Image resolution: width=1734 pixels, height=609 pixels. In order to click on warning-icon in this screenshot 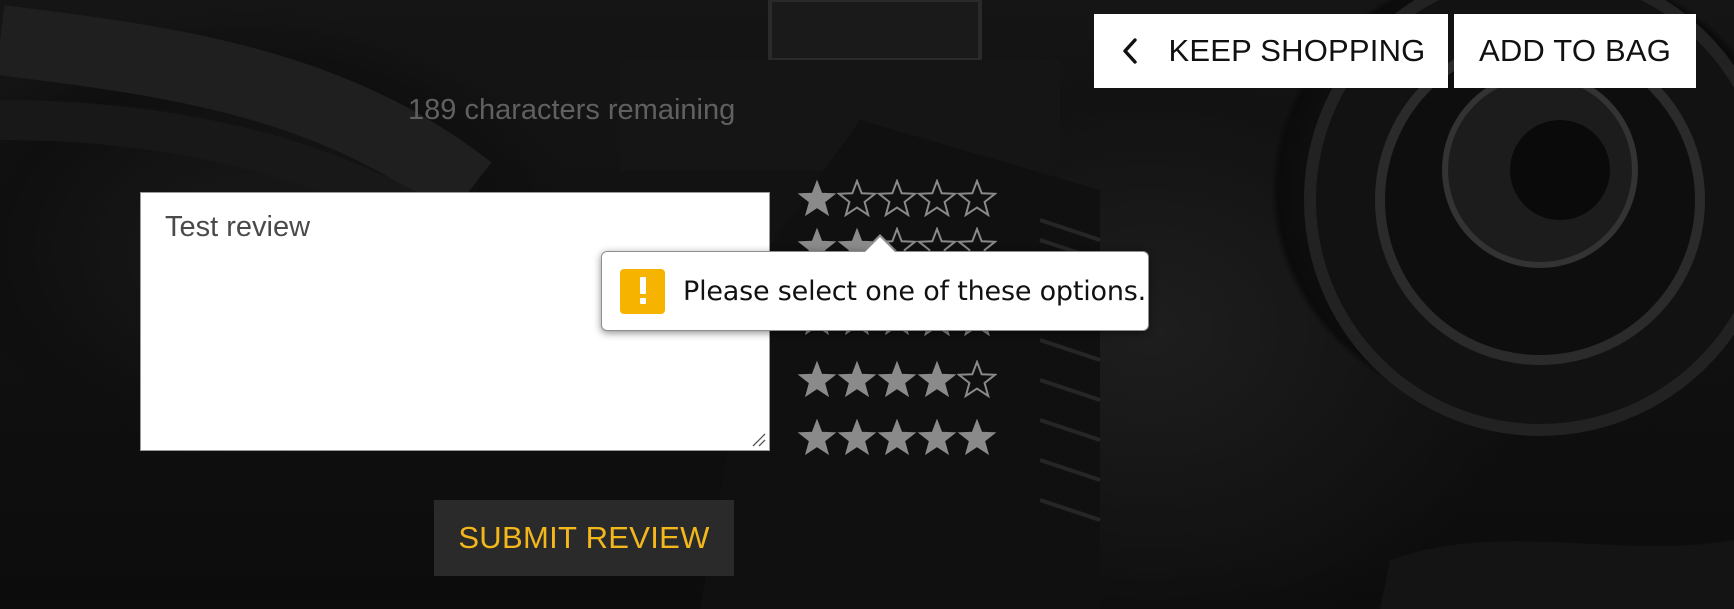, I will do `click(642, 291)`.